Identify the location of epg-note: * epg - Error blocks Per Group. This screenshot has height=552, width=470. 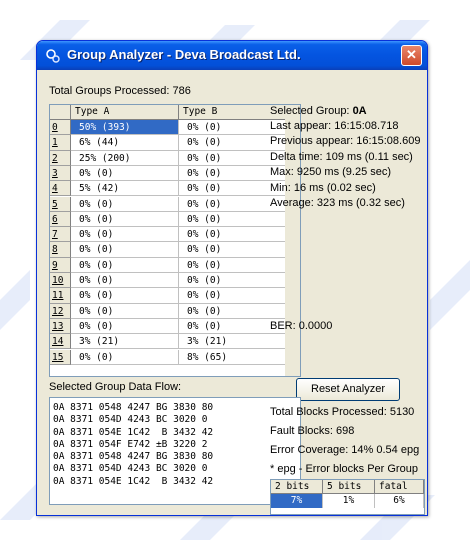
(344, 469).